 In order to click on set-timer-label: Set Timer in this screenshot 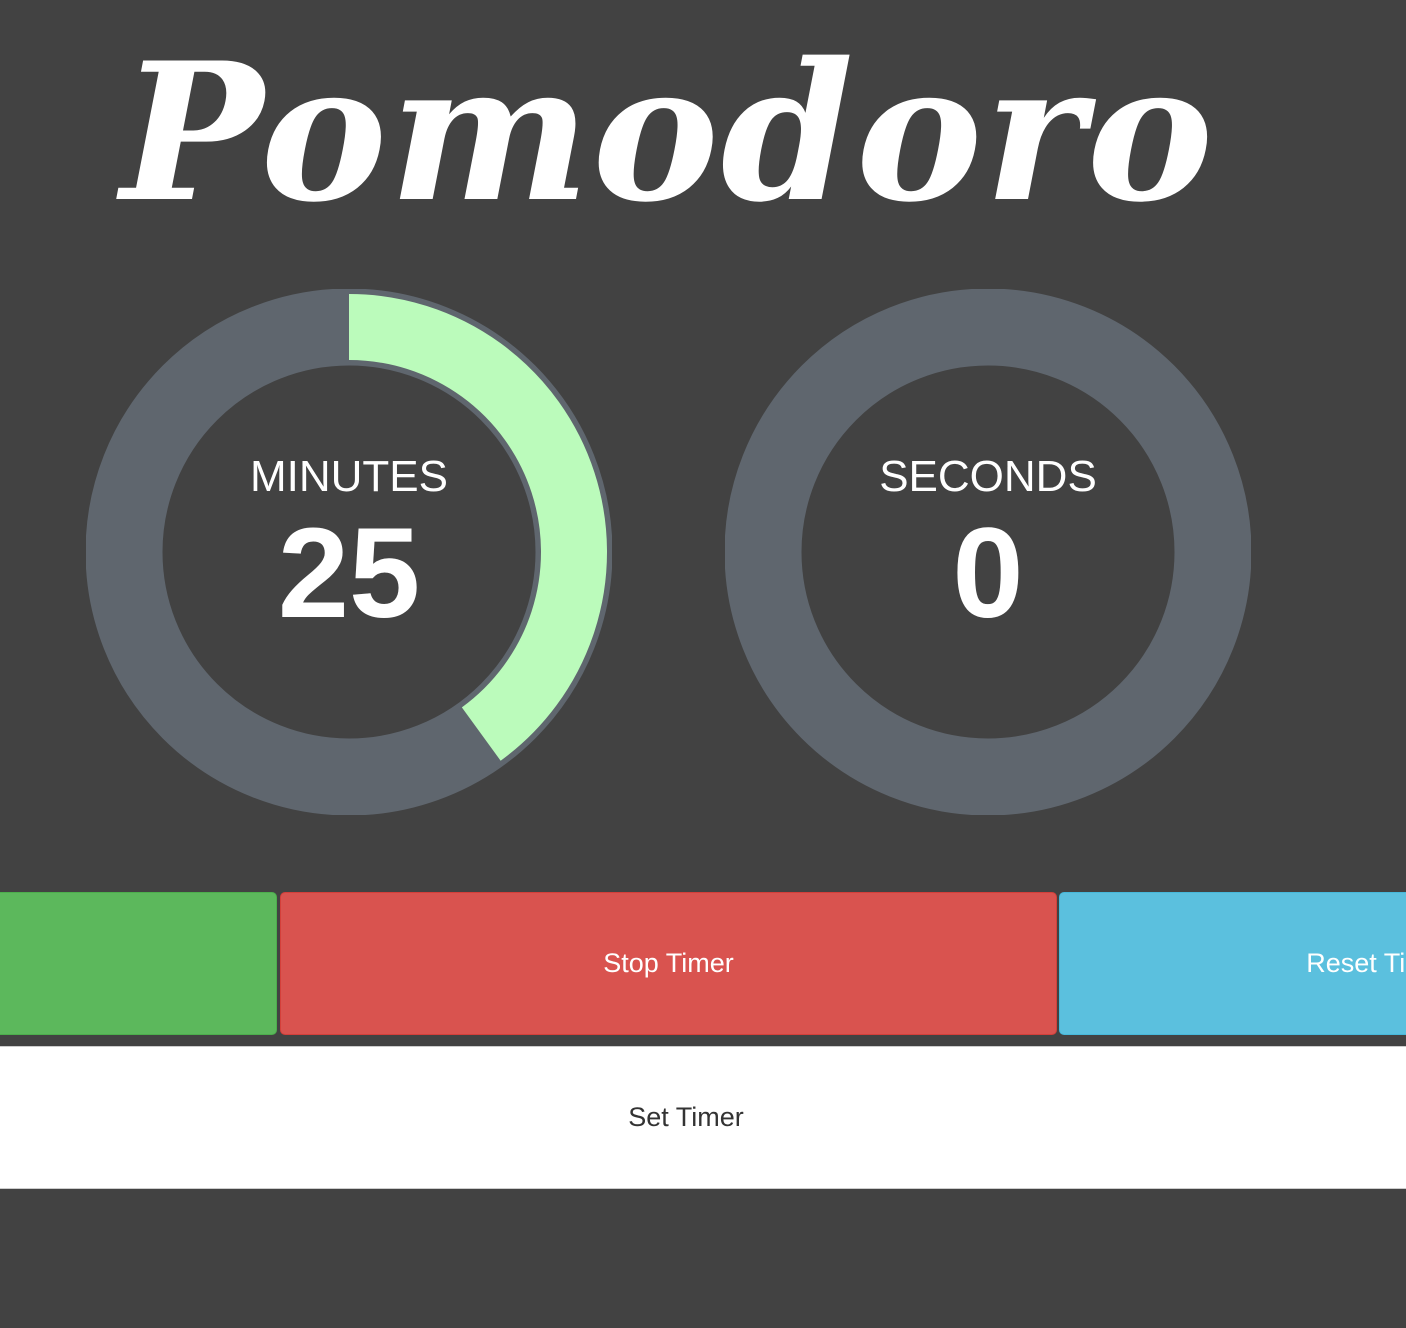, I will do `click(686, 1117)`.